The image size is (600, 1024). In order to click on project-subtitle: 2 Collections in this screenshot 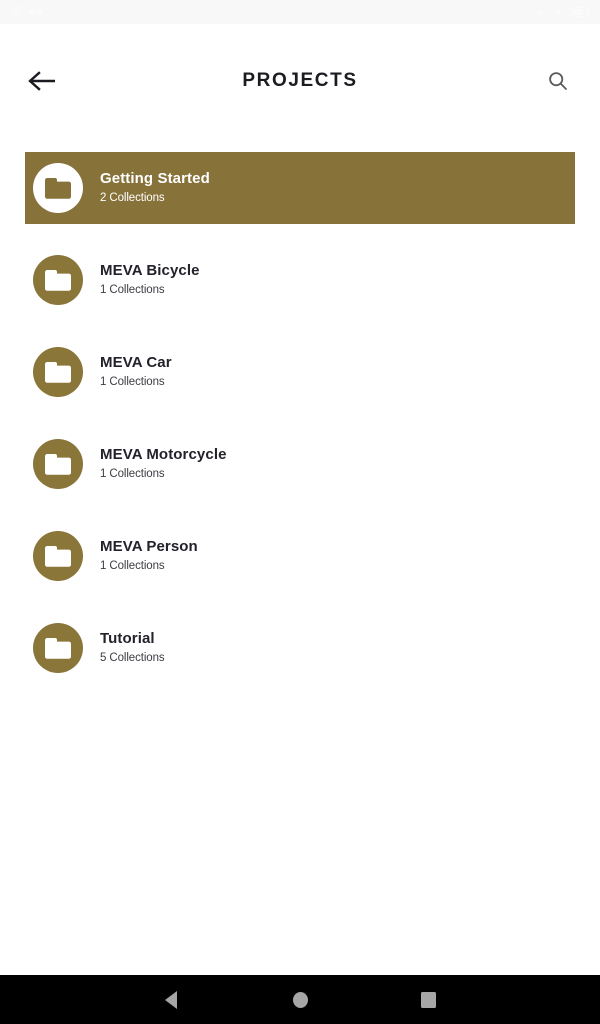, I will do `click(132, 198)`.